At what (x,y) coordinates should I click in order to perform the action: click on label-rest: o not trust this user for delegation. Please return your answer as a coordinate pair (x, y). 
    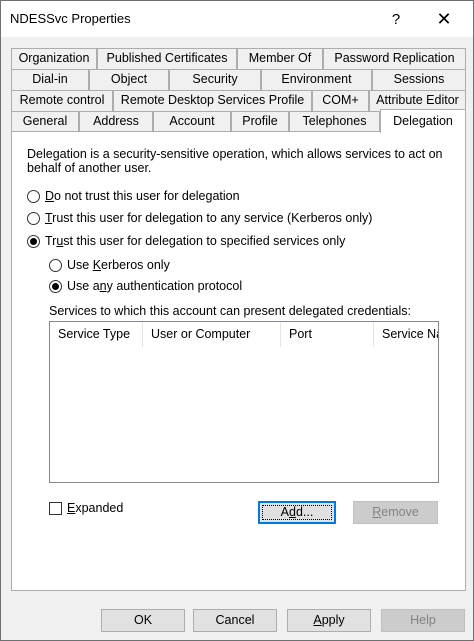
    Looking at the image, I should click on (147, 196).